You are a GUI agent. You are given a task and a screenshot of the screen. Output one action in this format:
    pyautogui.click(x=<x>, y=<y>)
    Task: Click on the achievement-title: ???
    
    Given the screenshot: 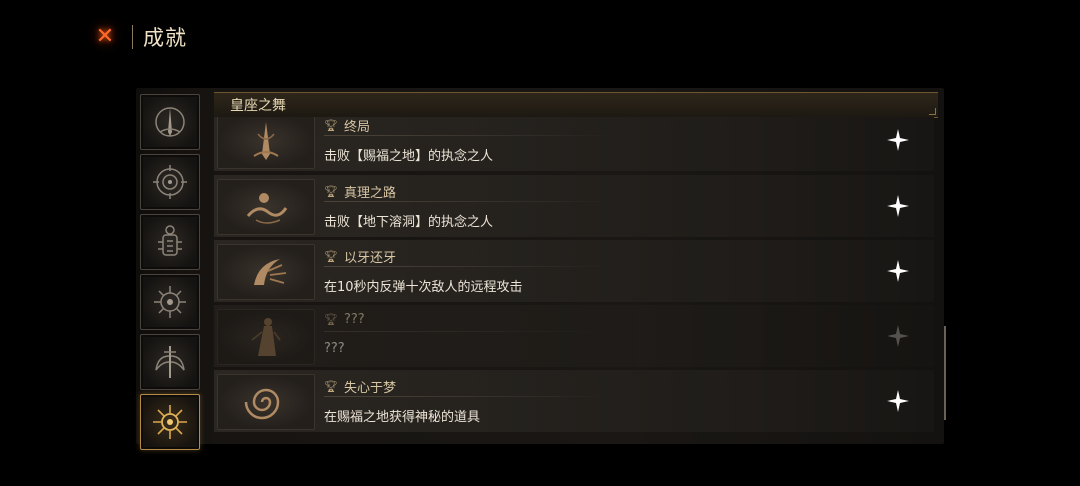 What is the action you would take?
    pyautogui.click(x=354, y=319)
    